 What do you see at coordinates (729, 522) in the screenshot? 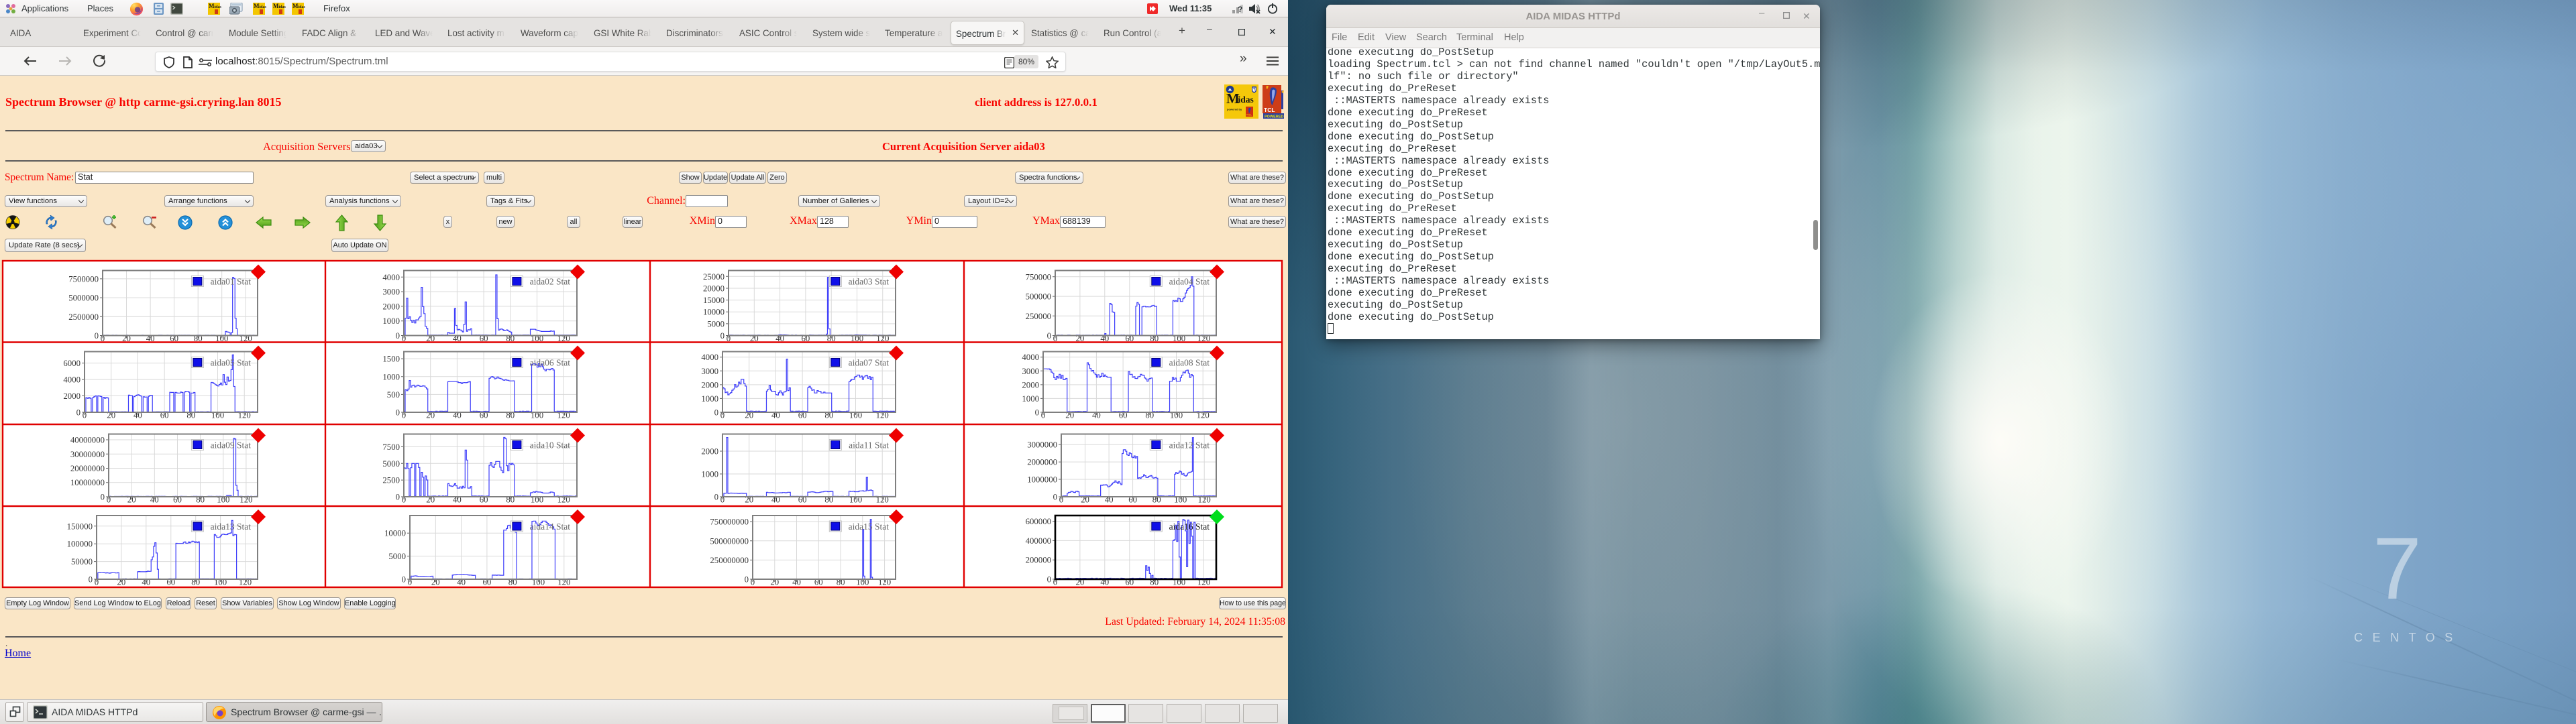
I see `svg-text: 750000000` at bounding box center [729, 522].